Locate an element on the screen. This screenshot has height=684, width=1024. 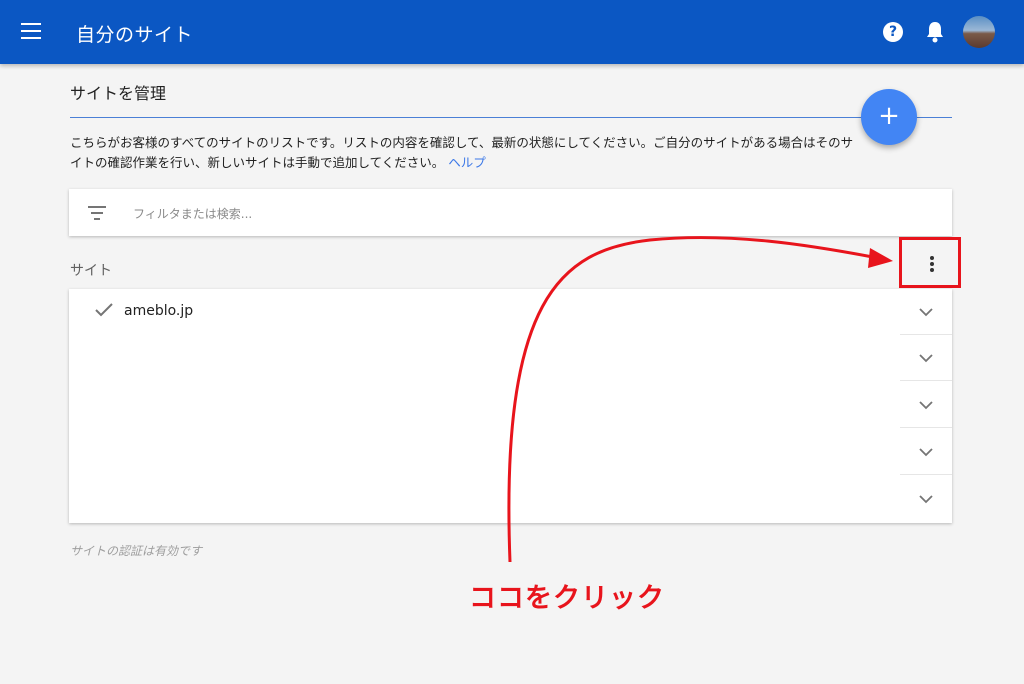
add-site-button: + is located at coordinates (889, 117).